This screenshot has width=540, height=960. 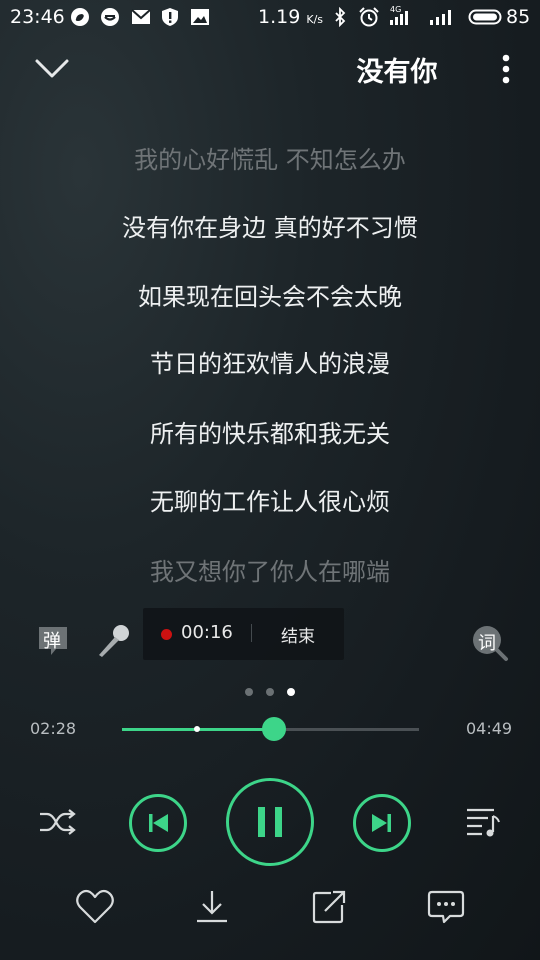 I want to click on recording-elapsed: 00:16, so click(x=207, y=632).